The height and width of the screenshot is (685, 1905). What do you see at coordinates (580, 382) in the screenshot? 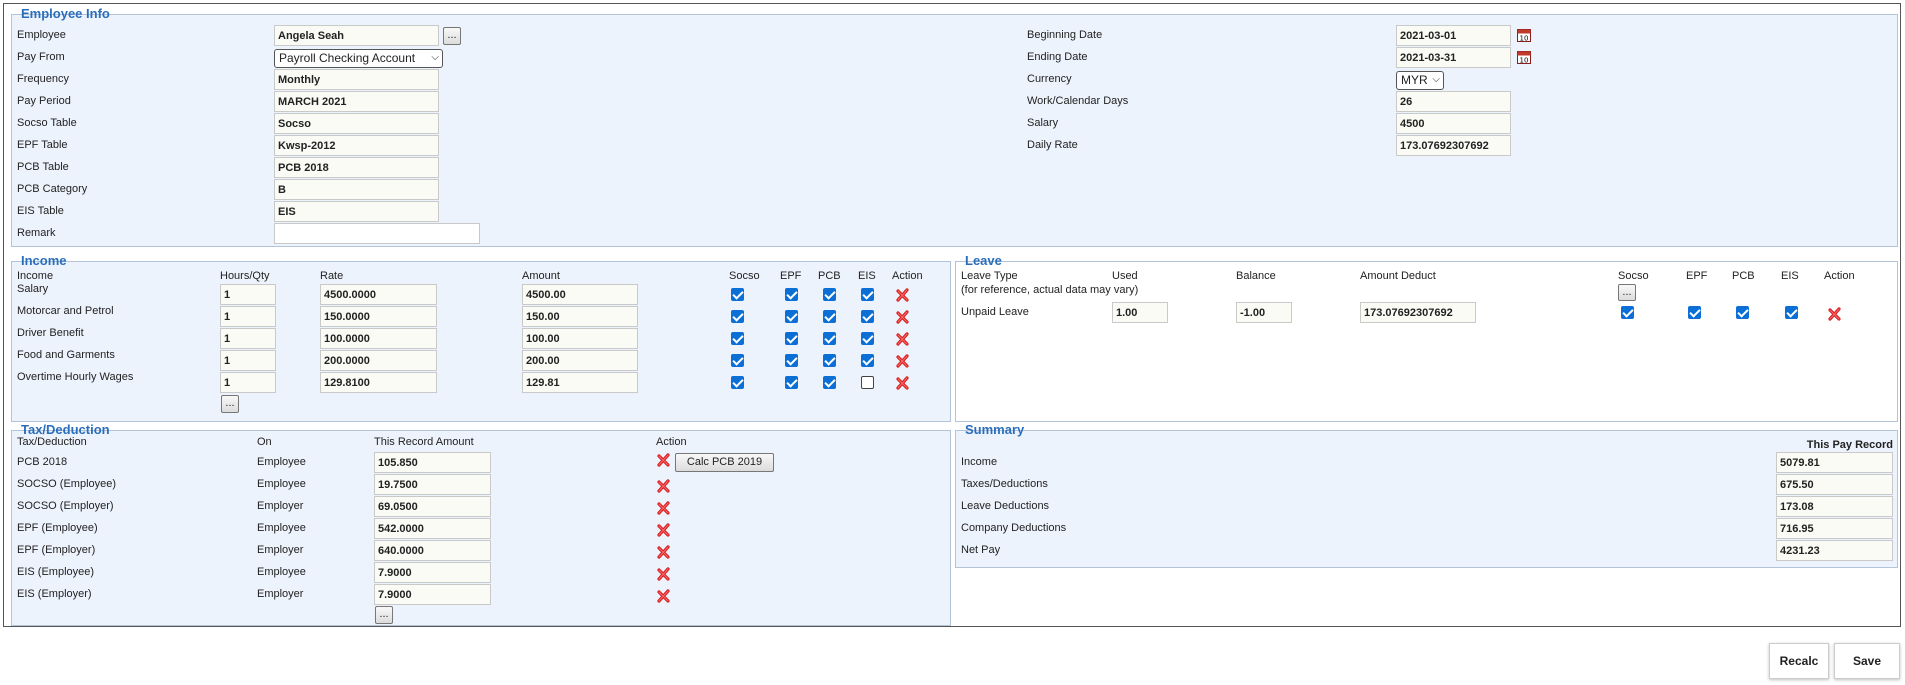
I see `amount-field: 129.81` at bounding box center [580, 382].